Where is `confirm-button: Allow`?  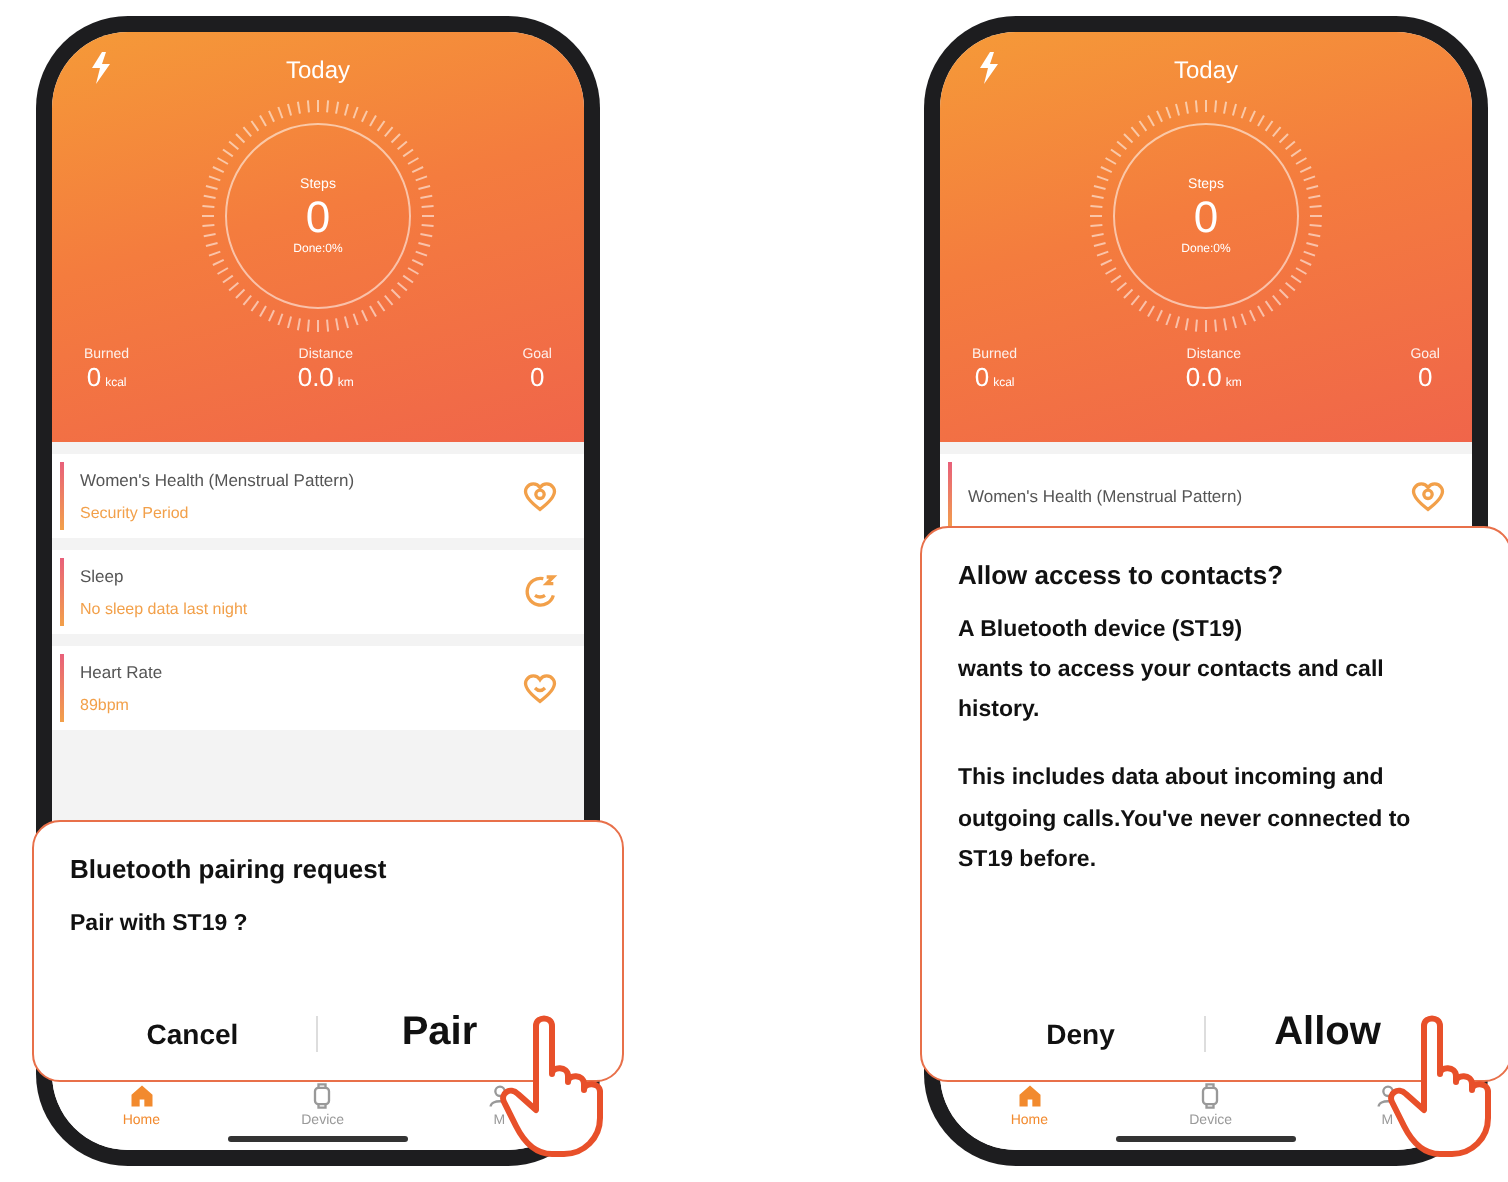 confirm-button: Allow is located at coordinates (1327, 1033).